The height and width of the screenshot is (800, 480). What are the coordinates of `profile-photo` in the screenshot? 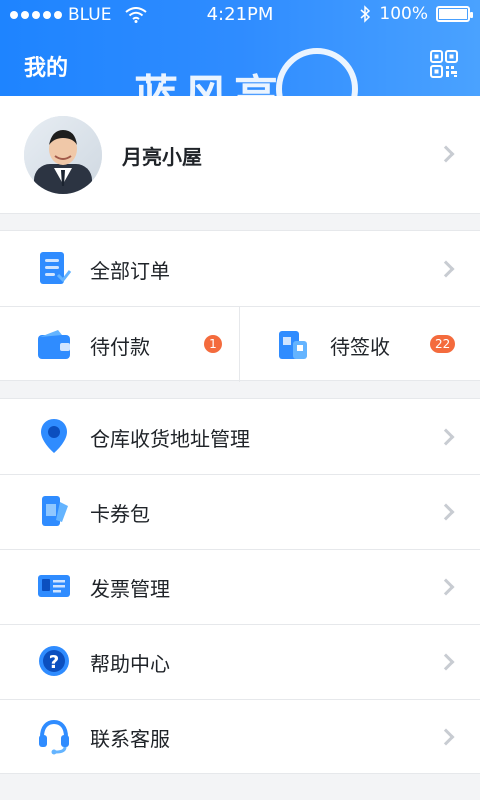 It's located at (63, 155).